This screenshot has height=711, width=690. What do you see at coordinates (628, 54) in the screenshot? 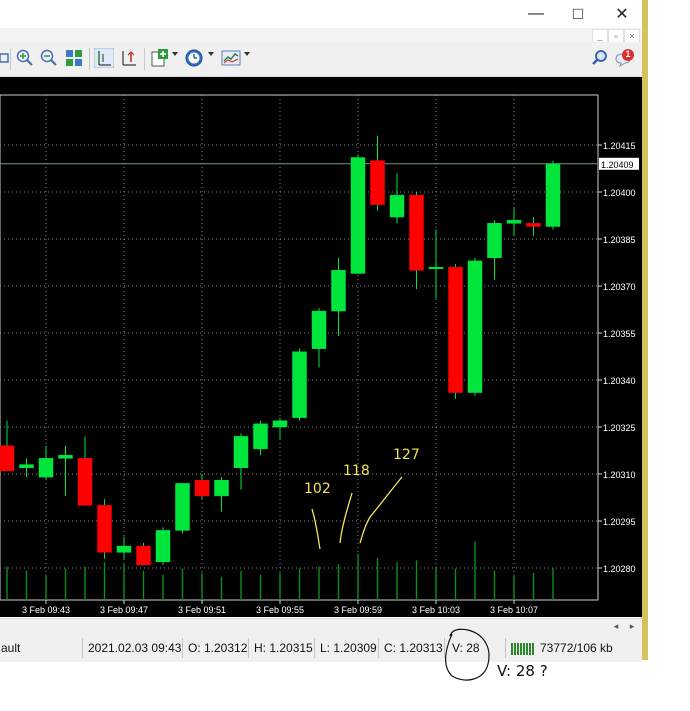
I see `notification-badge: 1` at bounding box center [628, 54].